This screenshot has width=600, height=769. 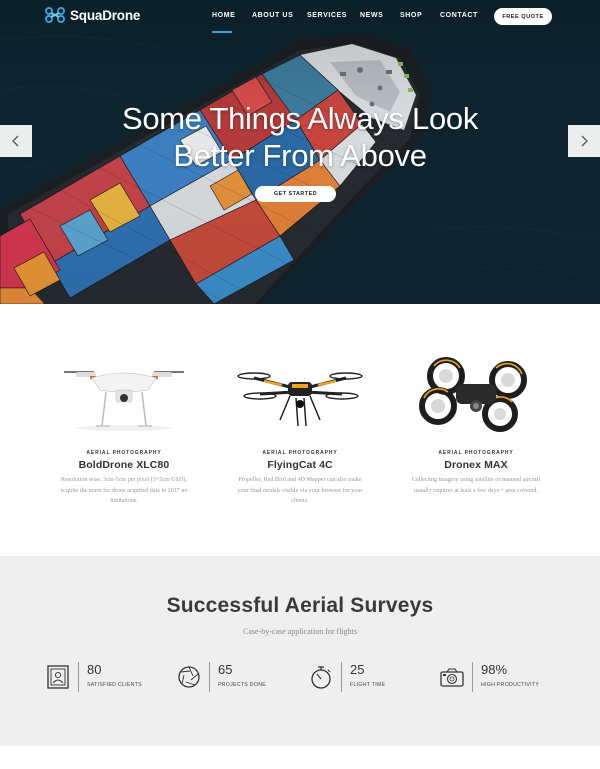 I want to click on stopwatch-icon, so click(x=321, y=677).